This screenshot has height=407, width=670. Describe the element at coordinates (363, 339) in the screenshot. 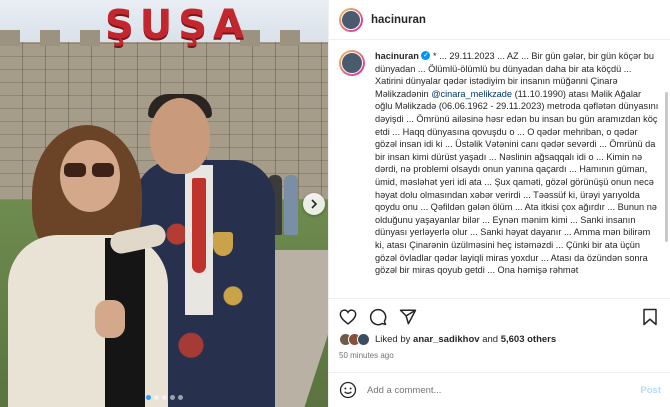

I see `liker-avatar` at that location.